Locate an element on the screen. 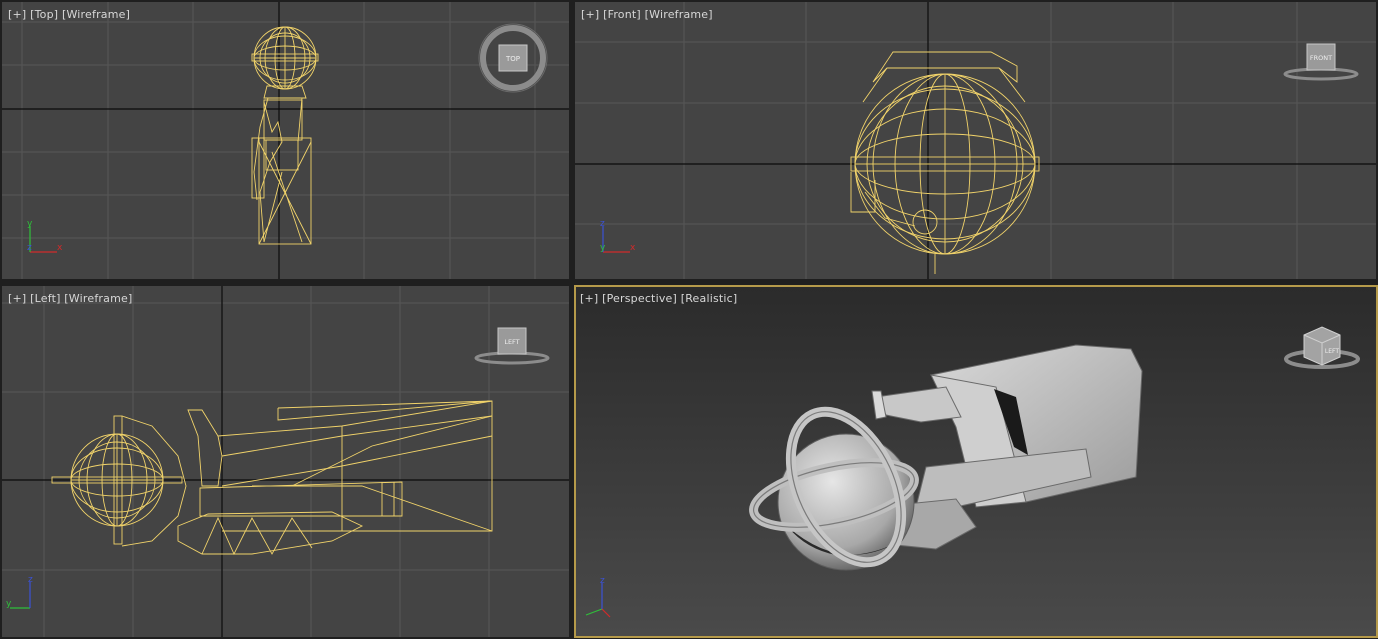 This screenshot has width=1378, height=639. viewport-label-front: [+] [Front] [Wireframe] is located at coordinates (647, 14).